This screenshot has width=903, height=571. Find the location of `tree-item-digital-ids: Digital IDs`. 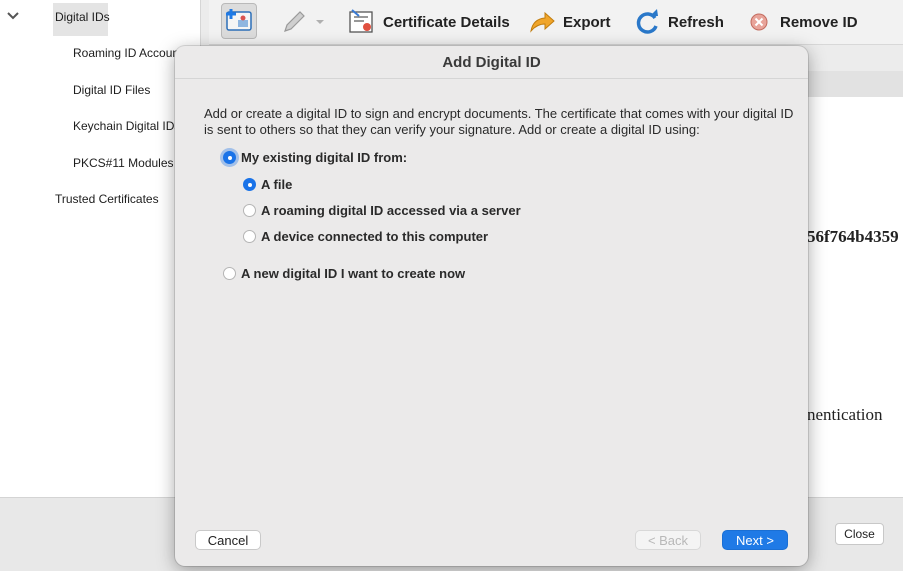

tree-item-digital-ids: Digital IDs is located at coordinates (115, 17).